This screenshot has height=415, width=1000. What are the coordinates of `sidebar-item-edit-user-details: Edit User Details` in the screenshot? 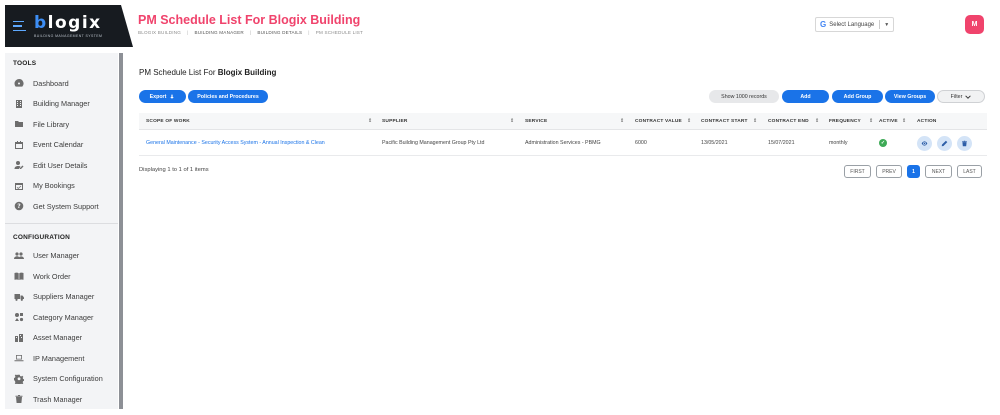 It's located at (61, 165).